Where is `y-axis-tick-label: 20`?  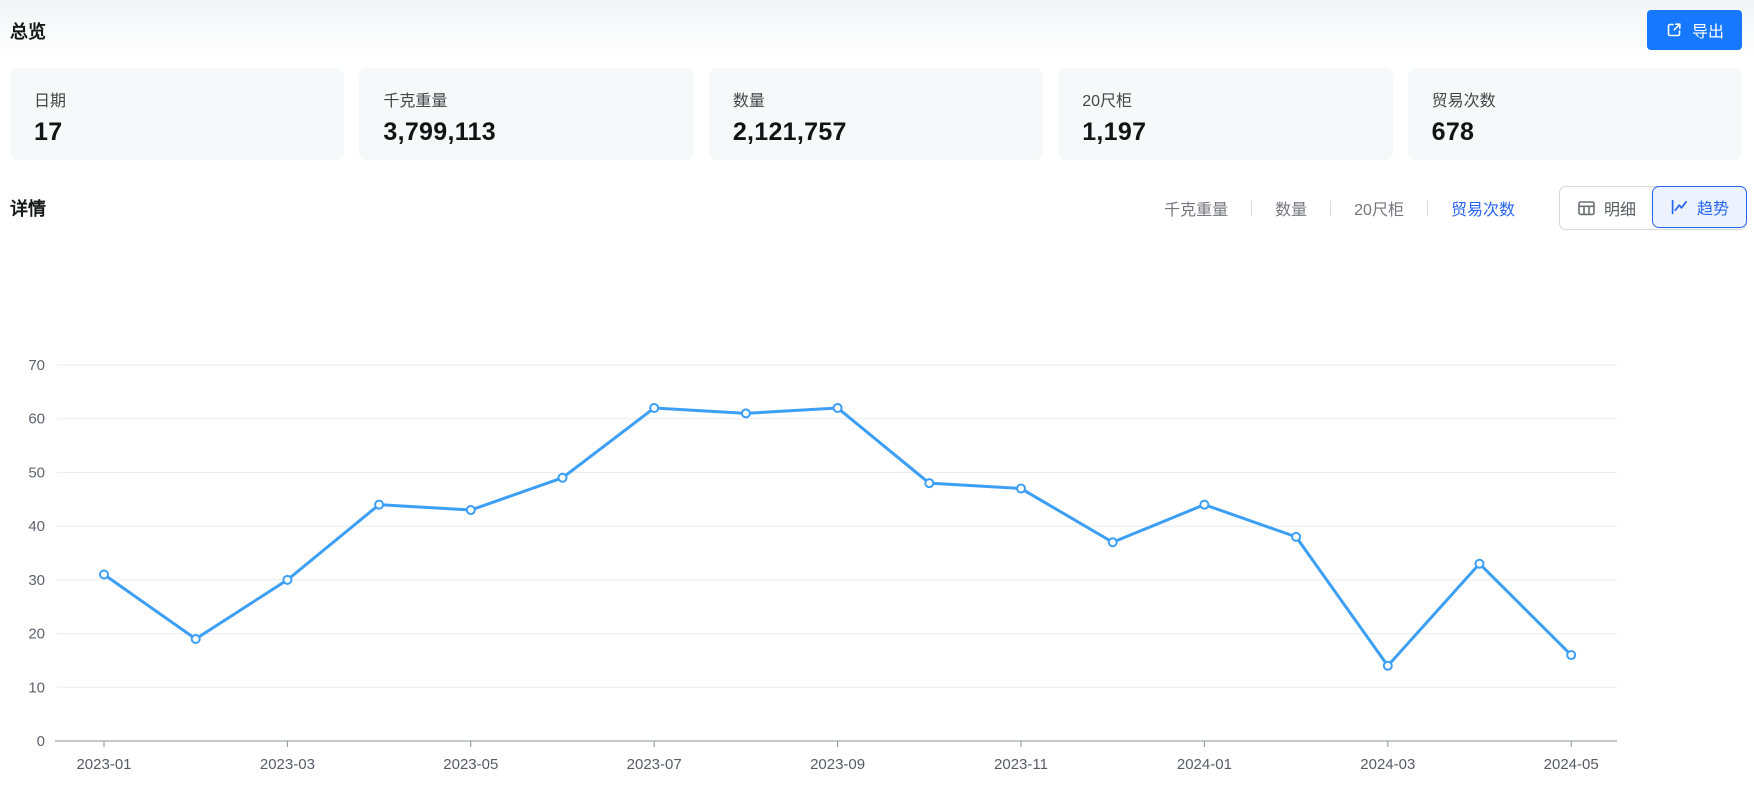 y-axis-tick-label: 20 is located at coordinates (36, 634).